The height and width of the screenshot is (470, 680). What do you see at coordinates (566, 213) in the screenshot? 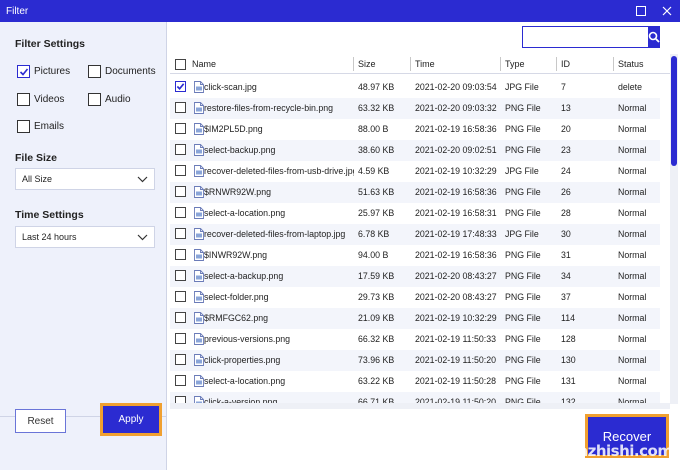
I see `cell-id: 28` at bounding box center [566, 213].